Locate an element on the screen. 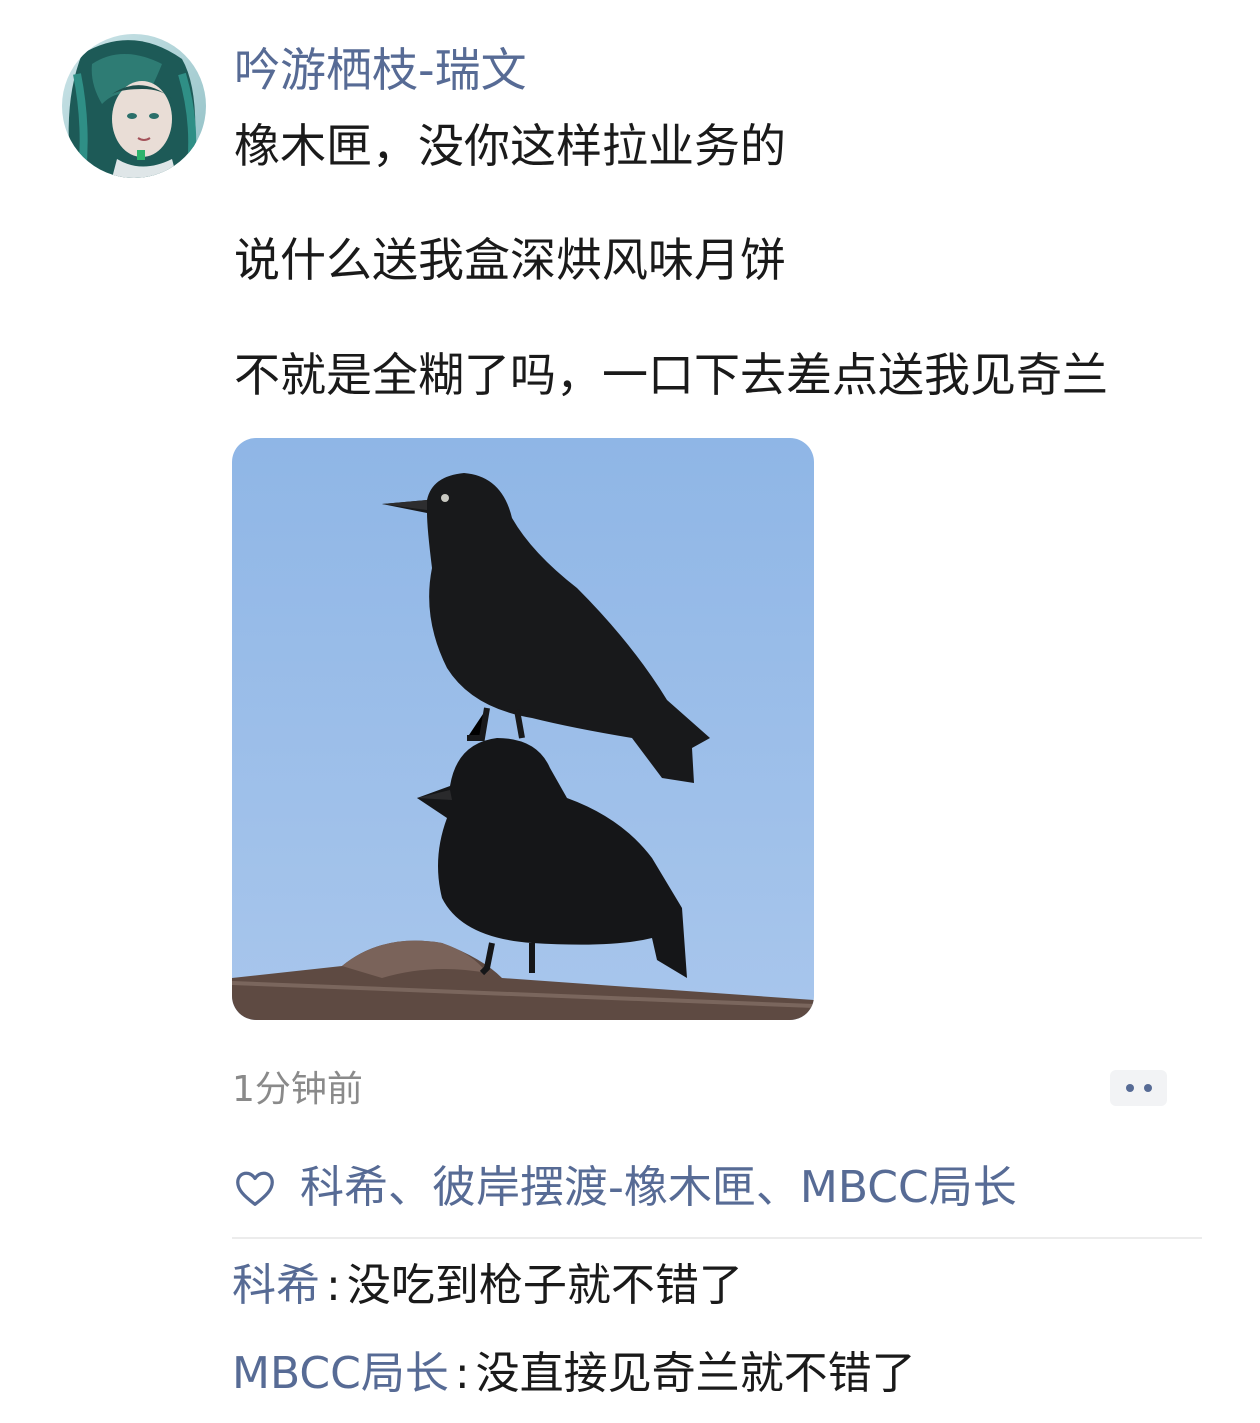  liker-names: 科希、彼岸摆渡-橡木匣、MBCC局长 is located at coordinates (658, 1188).